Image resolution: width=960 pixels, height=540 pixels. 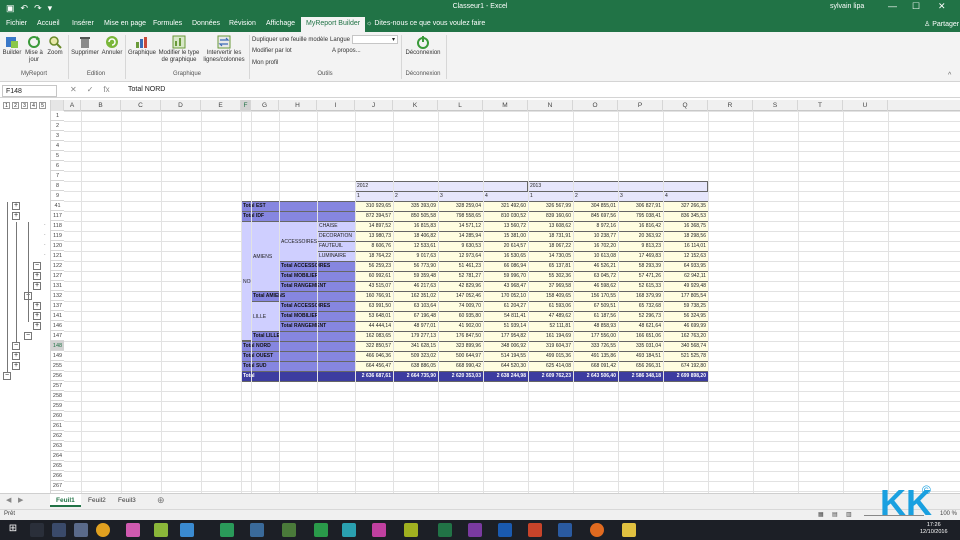 What do you see at coordinates (57, 256) in the screenshot?
I see `row-header-121: 121` at bounding box center [57, 256].